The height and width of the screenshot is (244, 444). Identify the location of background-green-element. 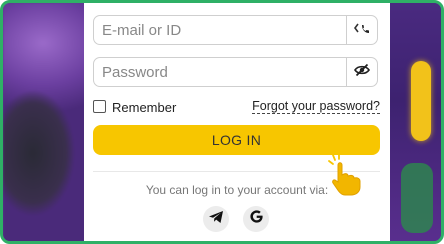
(417, 198).